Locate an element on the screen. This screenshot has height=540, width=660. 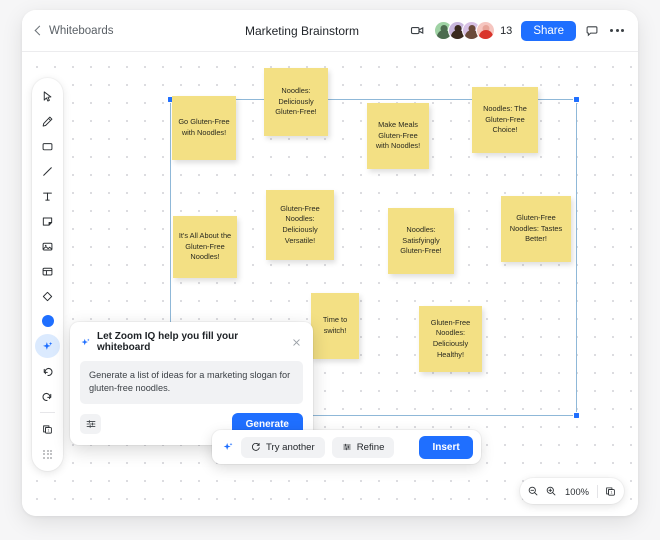
image-tool is located at coordinates (47, 246).